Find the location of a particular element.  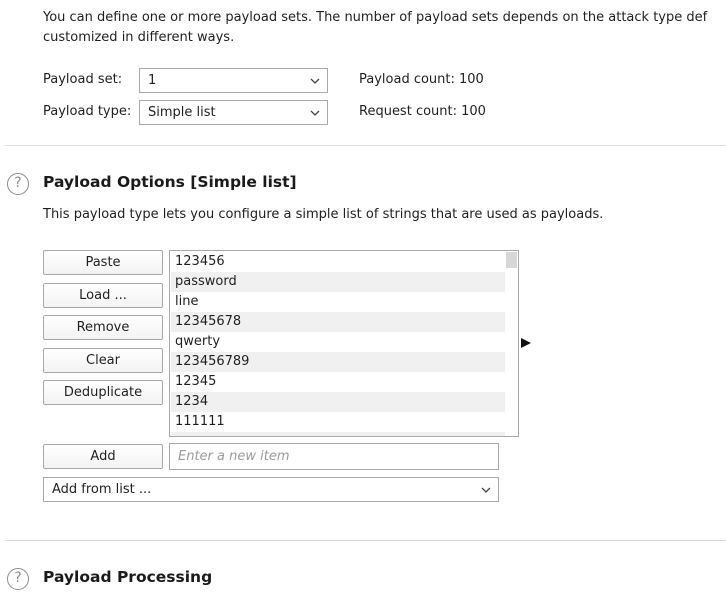

request-count: Request count: 100 is located at coordinates (422, 111).